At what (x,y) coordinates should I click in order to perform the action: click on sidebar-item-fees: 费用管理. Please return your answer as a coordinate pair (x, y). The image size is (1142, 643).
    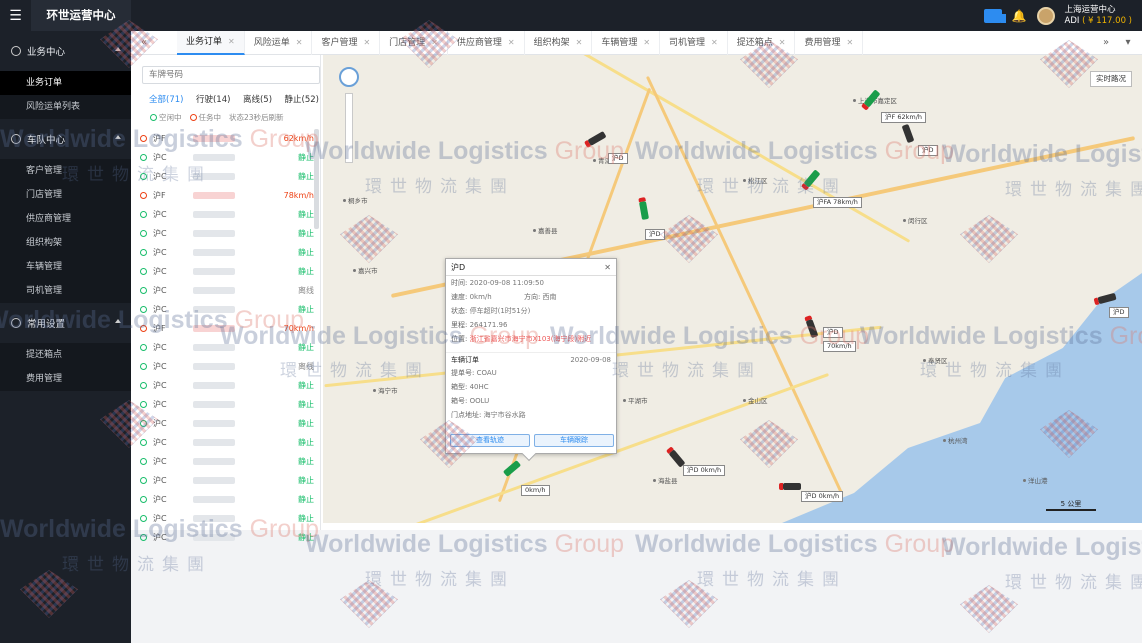
    Looking at the image, I should click on (65, 379).